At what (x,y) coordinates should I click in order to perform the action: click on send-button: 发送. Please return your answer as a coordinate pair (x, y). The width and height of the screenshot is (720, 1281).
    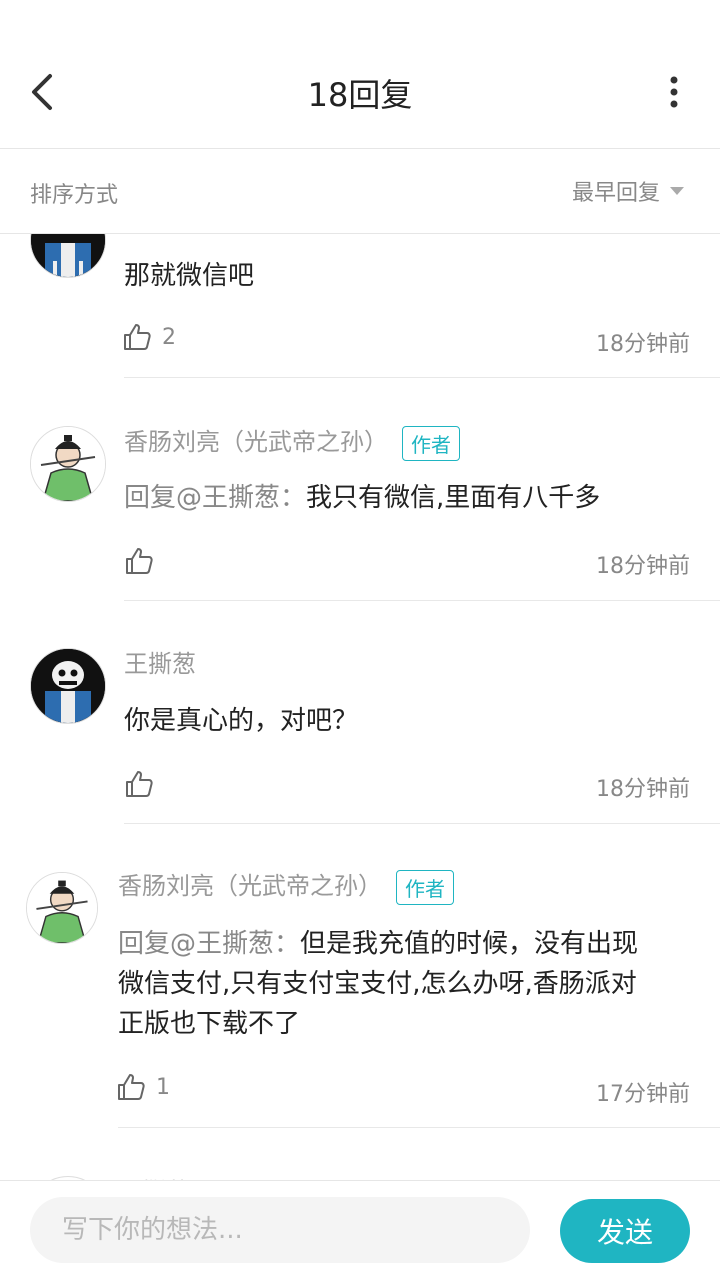
    Looking at the image, I should click on (625, 1231).